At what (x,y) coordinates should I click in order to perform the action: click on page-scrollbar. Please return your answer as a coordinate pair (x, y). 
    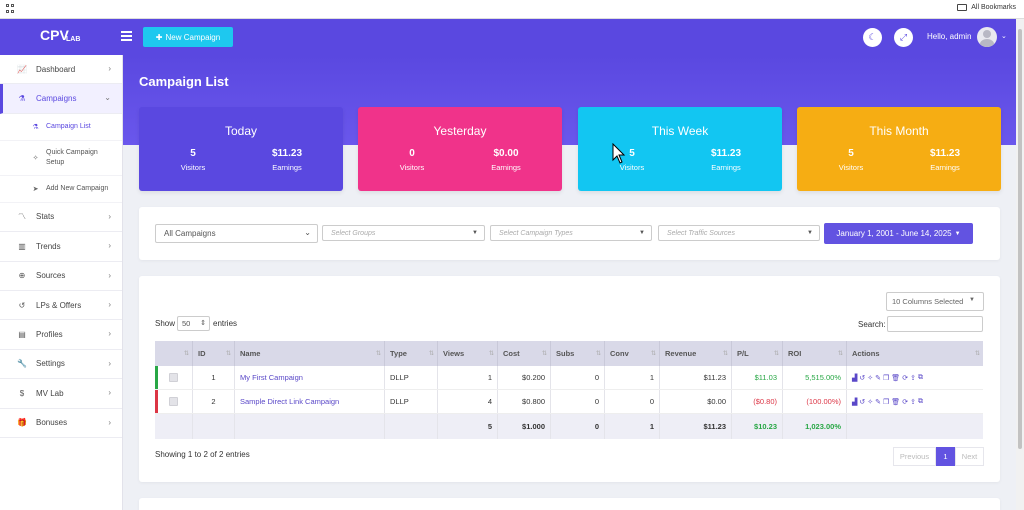
    Looking at the image, I should click on (1020, 264).